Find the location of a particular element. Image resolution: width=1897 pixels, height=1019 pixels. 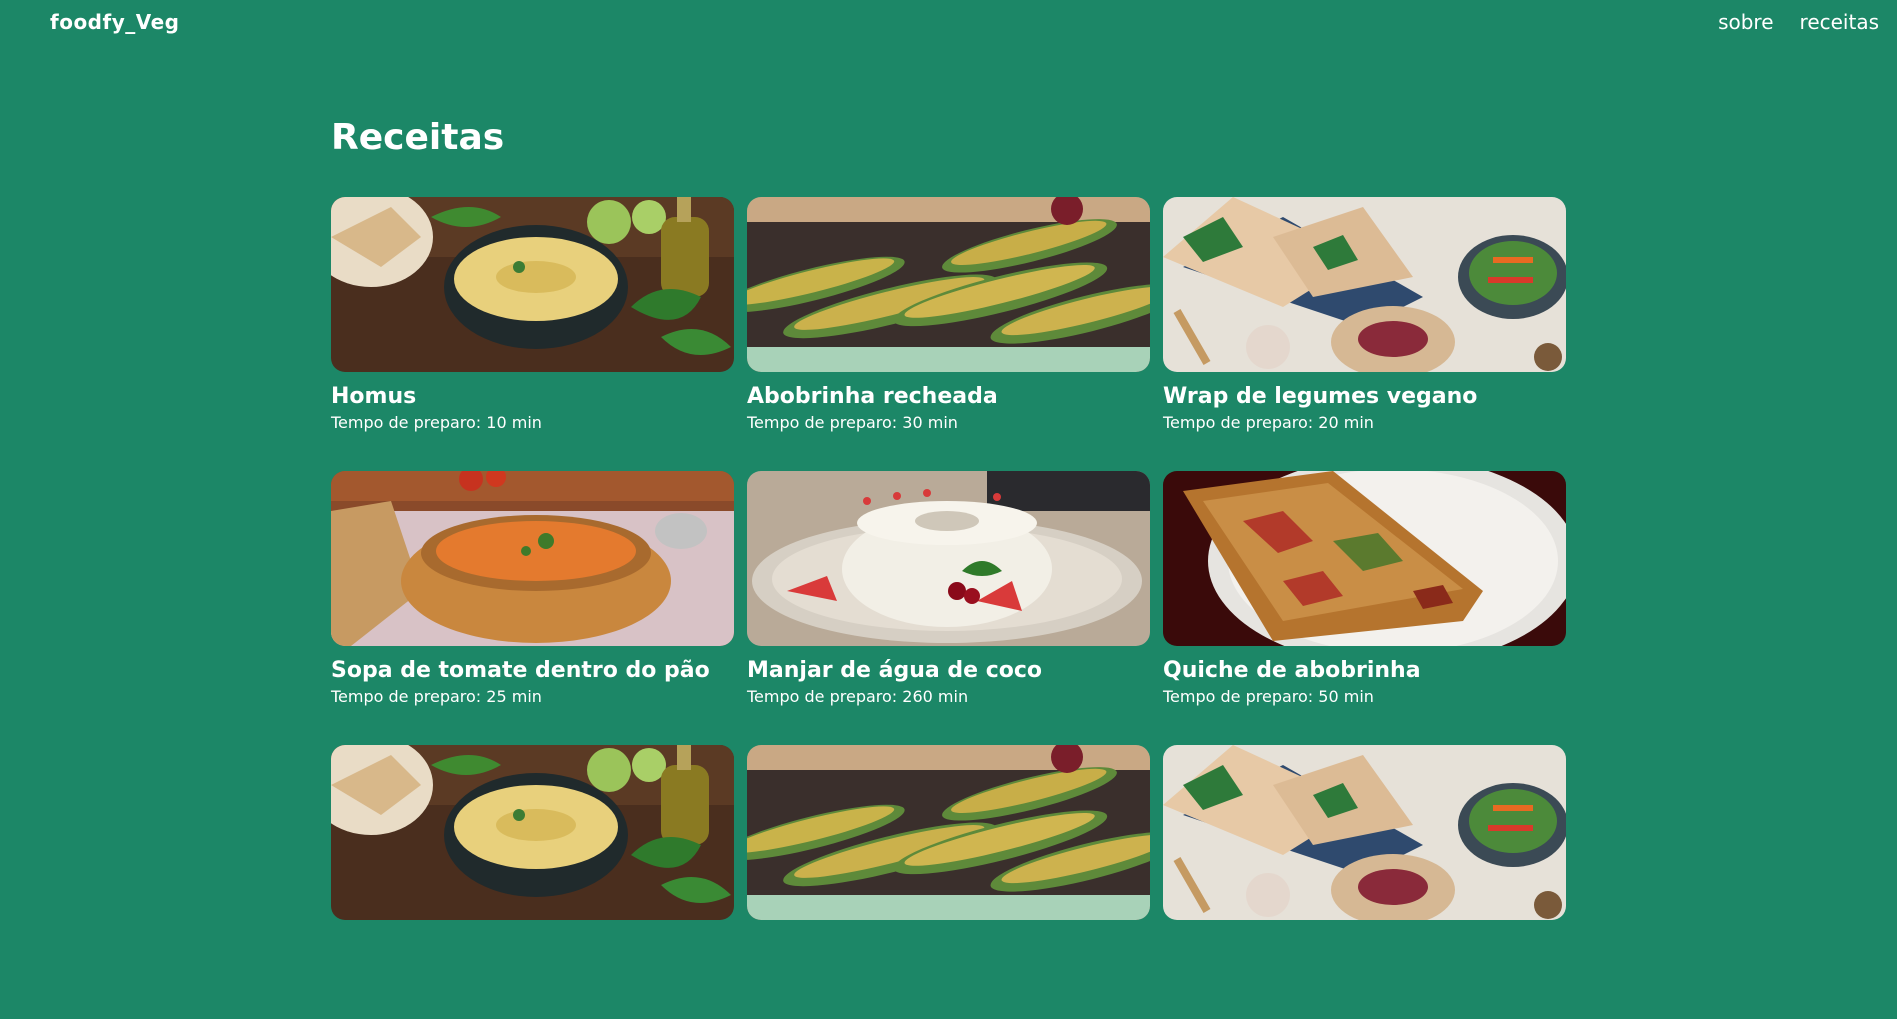

recipe-title: Manjar de água de coco is located at coordinates (948, 671).